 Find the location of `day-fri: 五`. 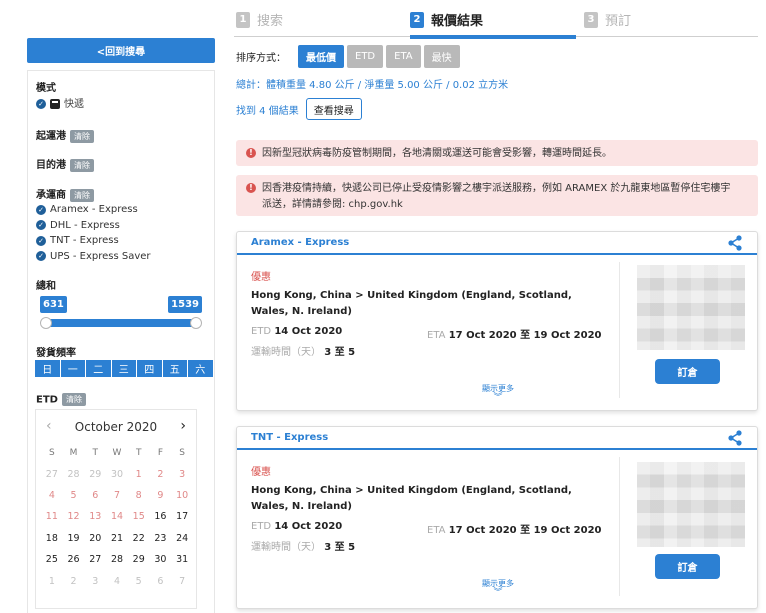

day-fri: 五 is located at coordinates (174, 368).